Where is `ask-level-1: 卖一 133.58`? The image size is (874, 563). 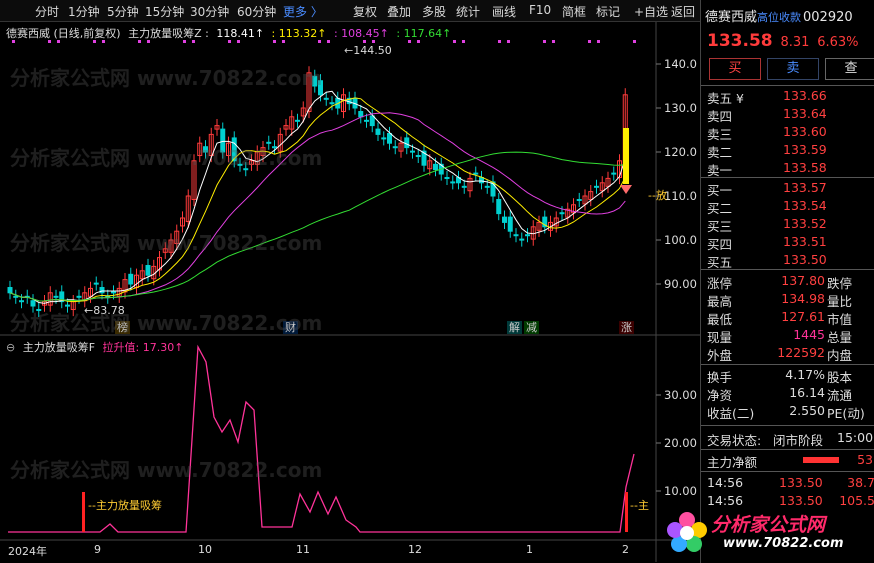
ask-level-1: 卖一 133.58 is located at coordinates (767, 169).